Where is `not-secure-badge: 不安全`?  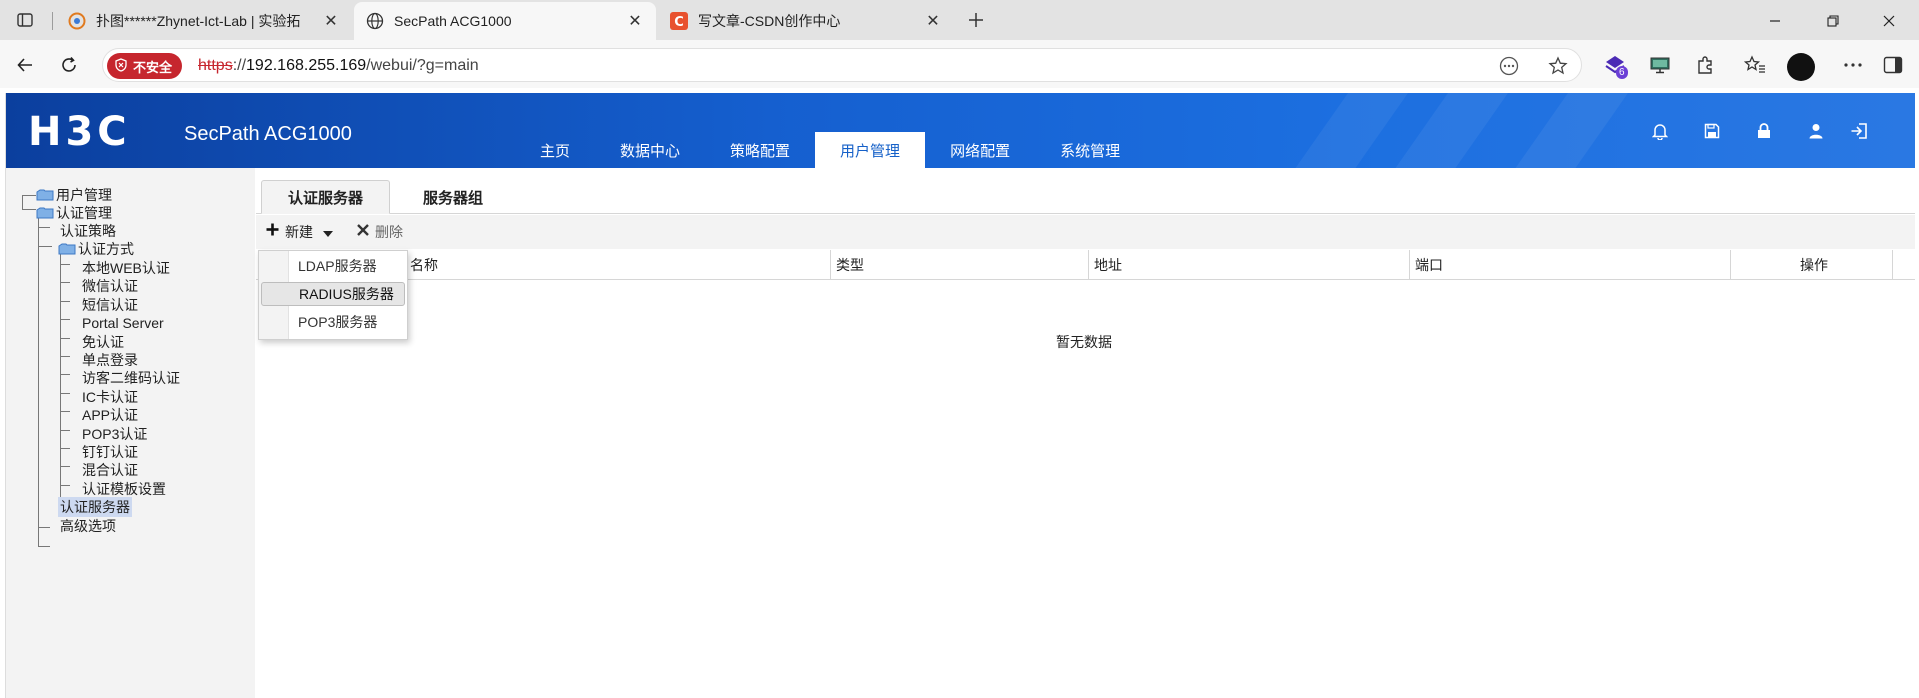 not-secure-badge: 不安全 is located at coordinates (145, 66).